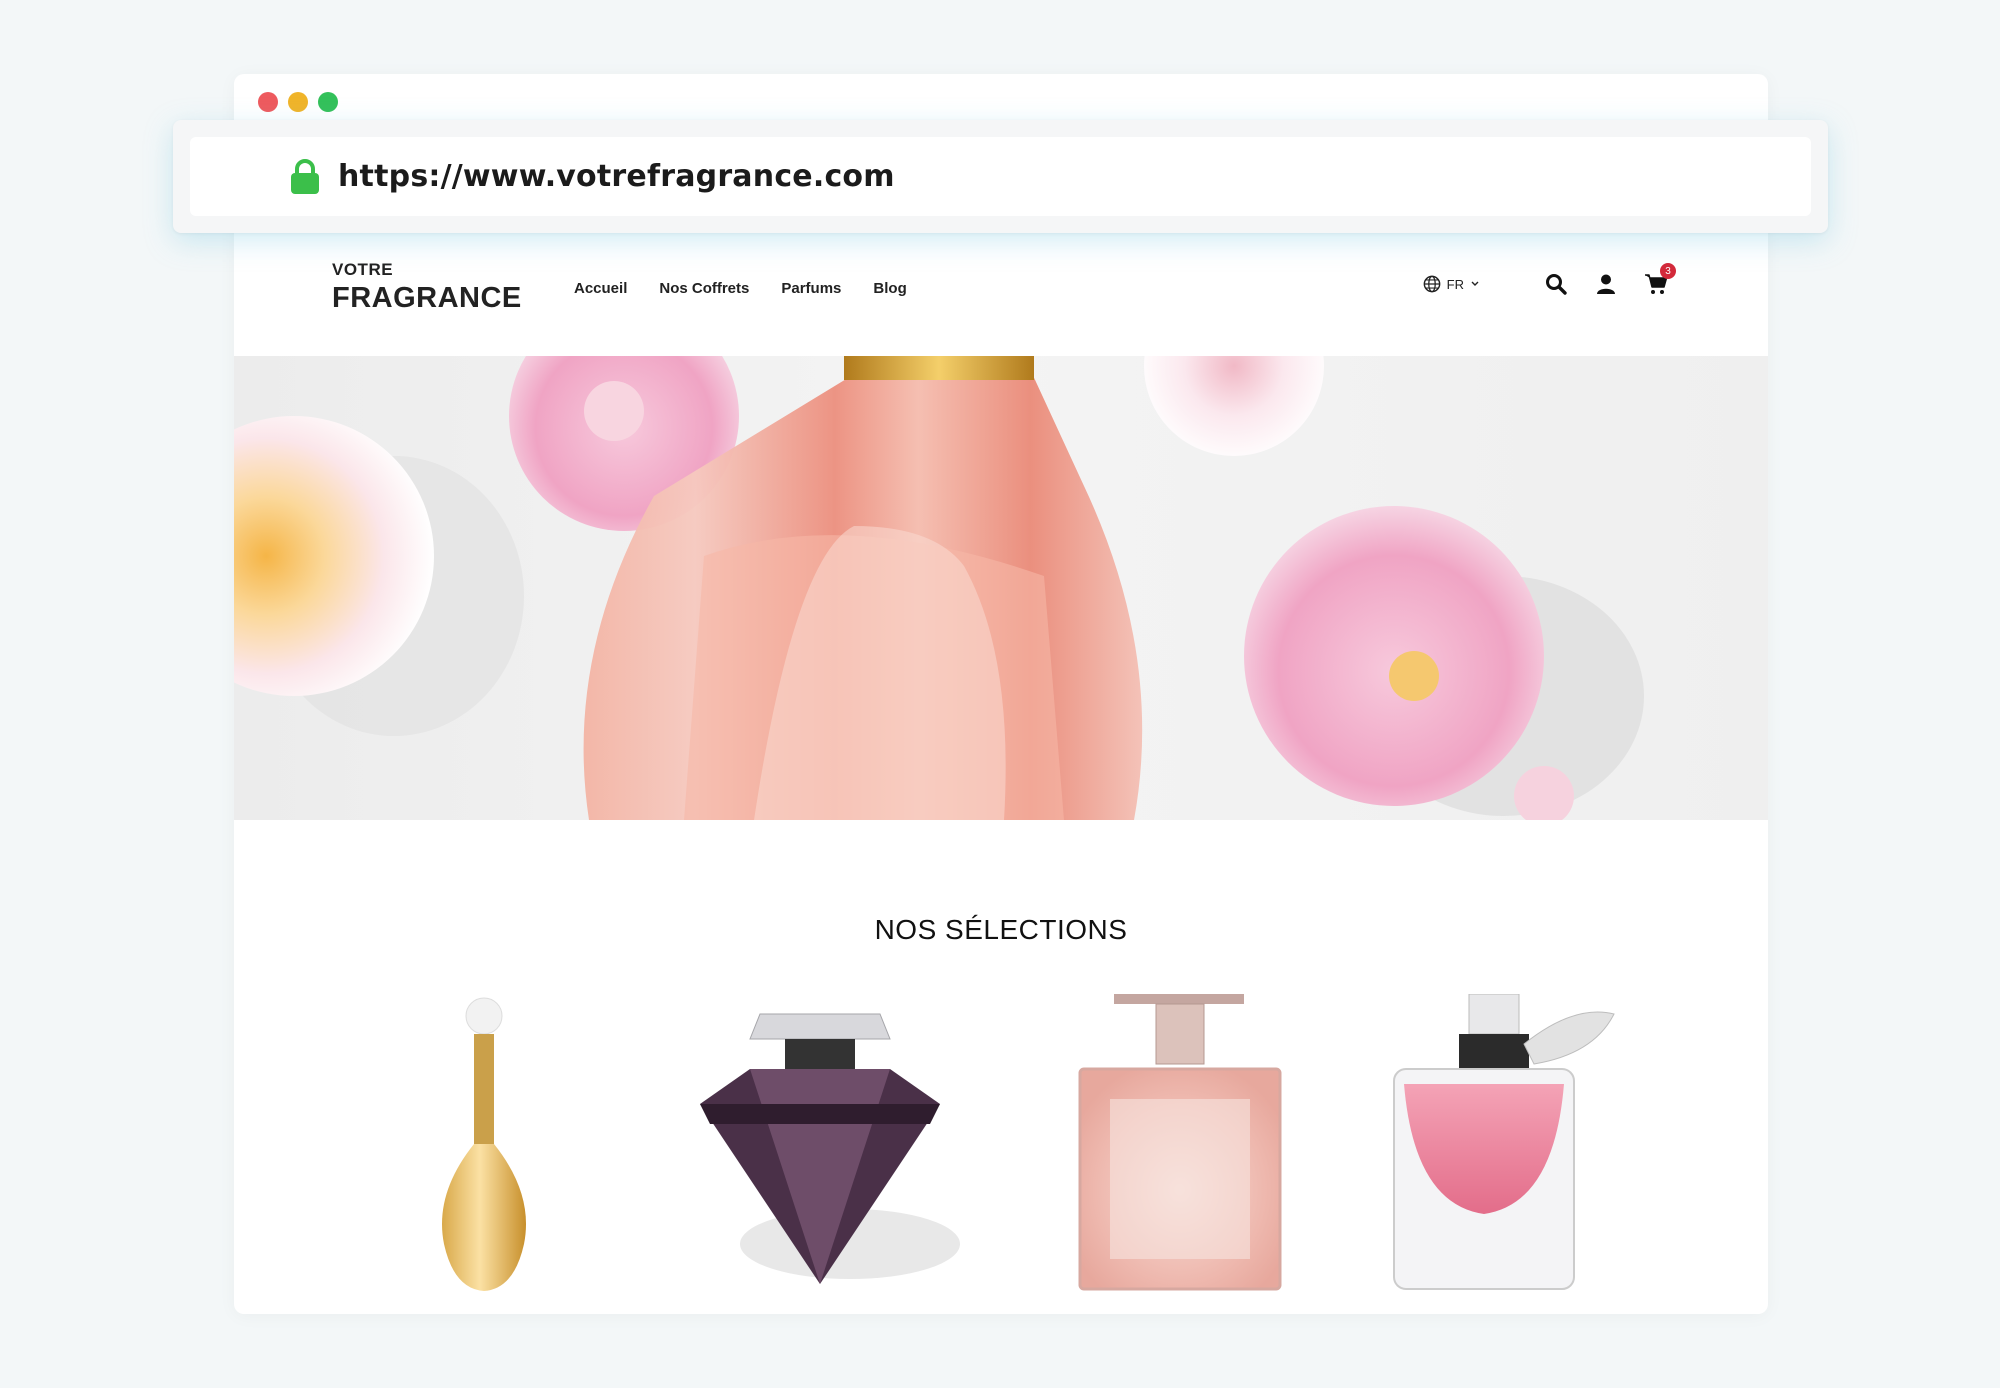  I want to click on main-nav: Accueil Nos Coffrets Parfums Blog, so click(740, 288).